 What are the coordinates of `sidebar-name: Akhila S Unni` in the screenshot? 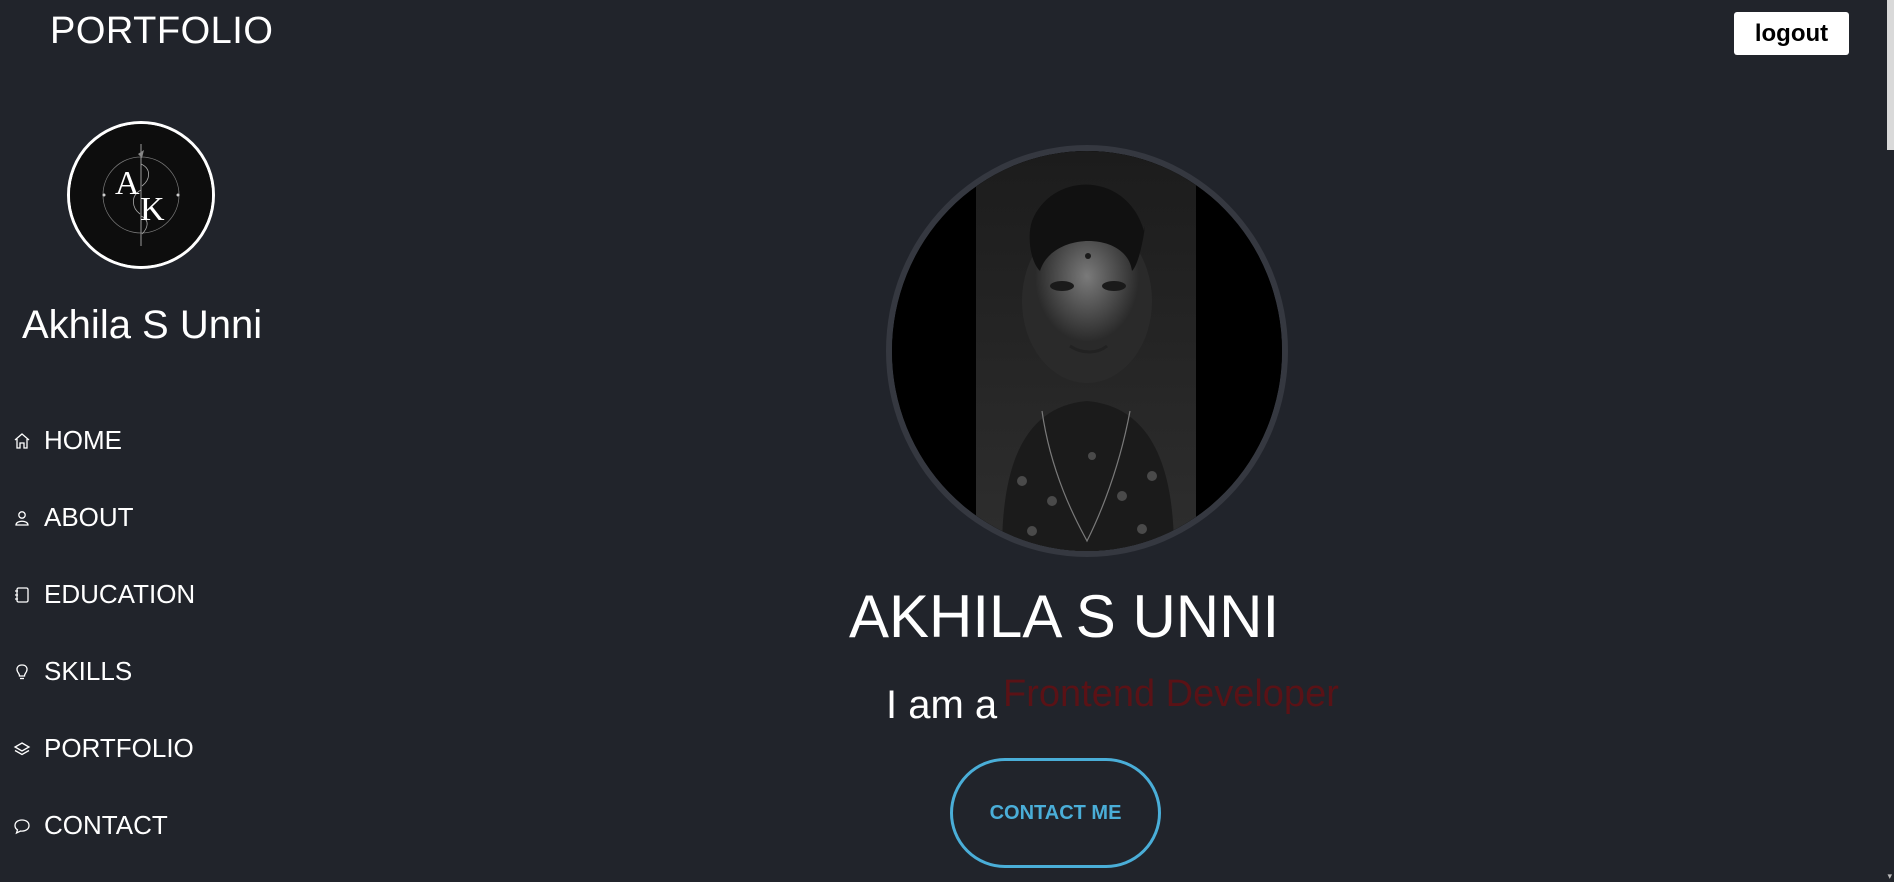 It's located at (142, 325).